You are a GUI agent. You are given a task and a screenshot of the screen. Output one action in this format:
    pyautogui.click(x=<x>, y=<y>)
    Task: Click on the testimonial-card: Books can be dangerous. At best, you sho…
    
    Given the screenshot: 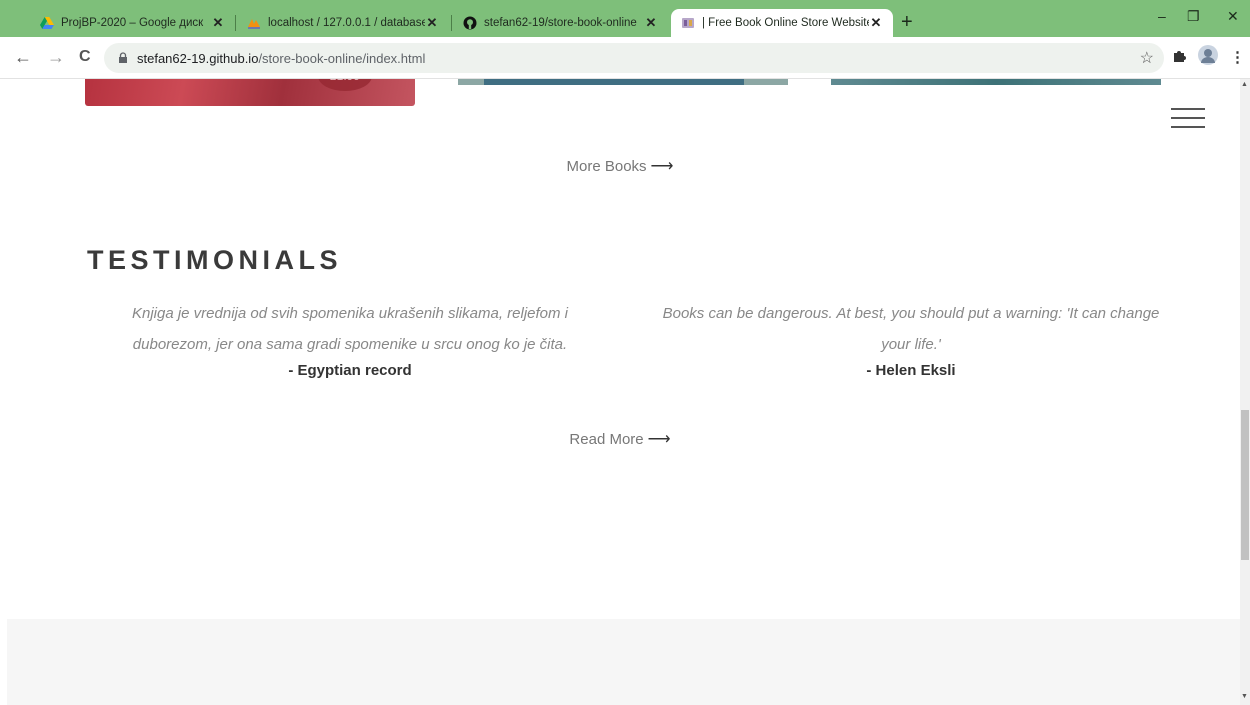 What is the action you would take?
    pyautogui.click(x=911, y=338)
    